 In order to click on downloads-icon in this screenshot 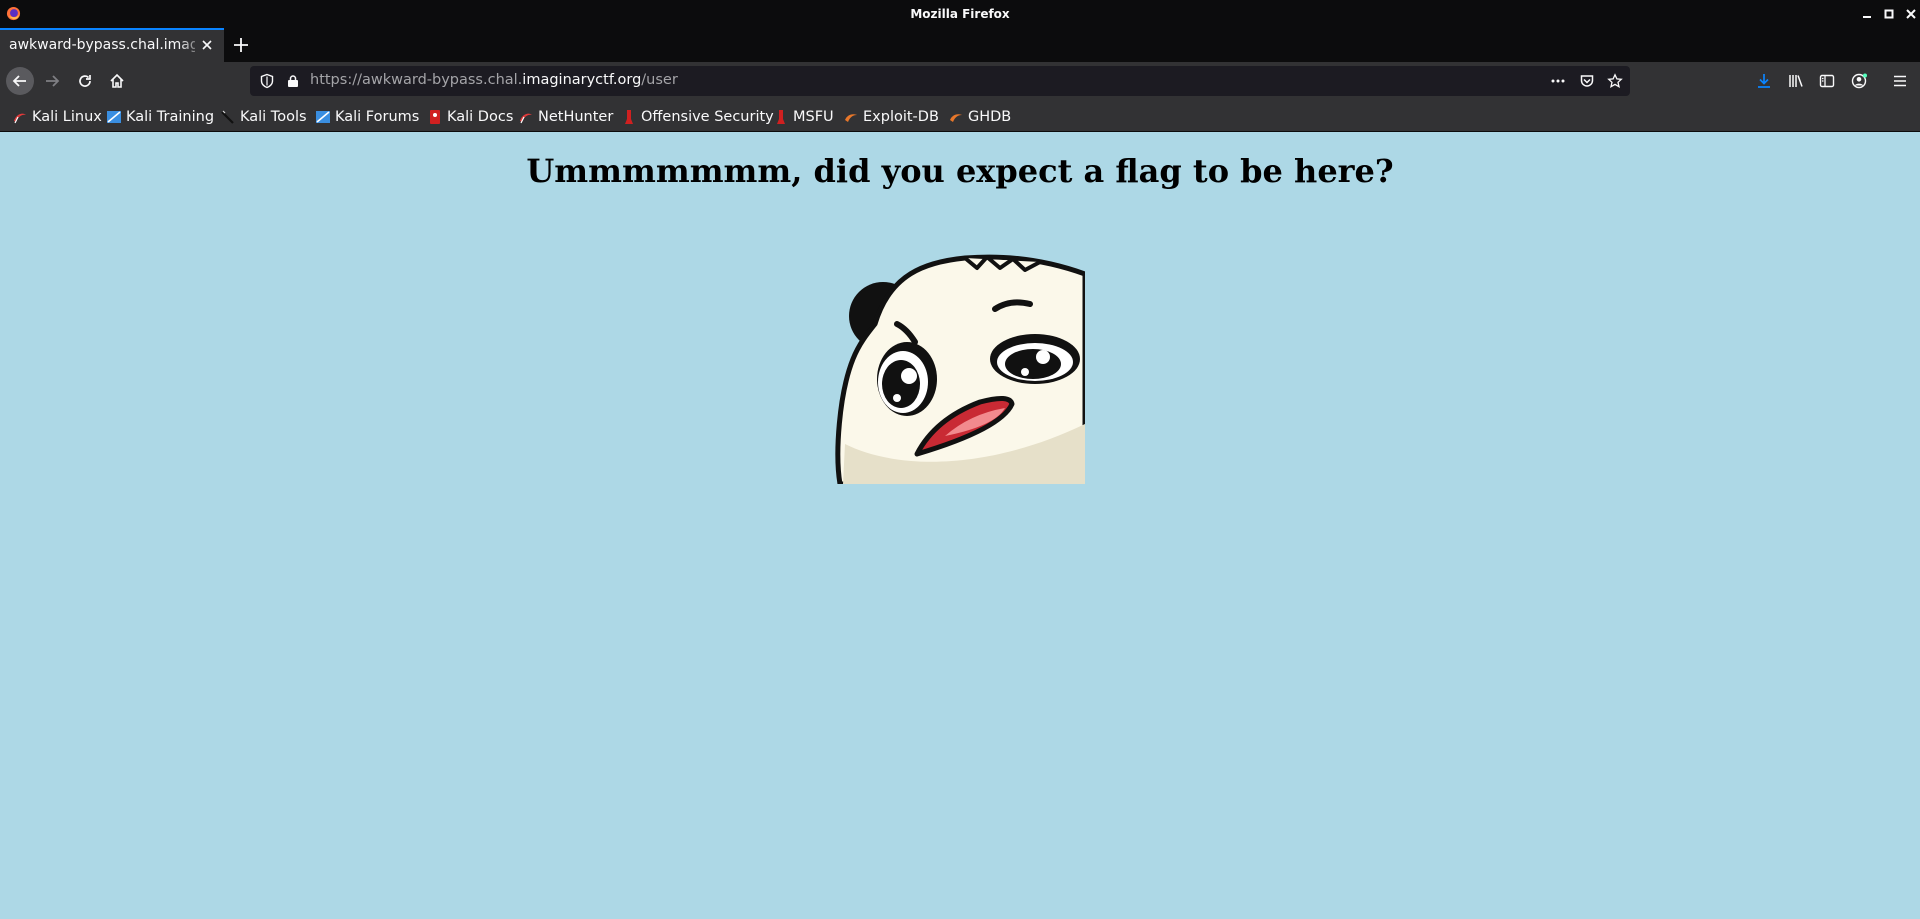, I will do `click(1764, 81)`.